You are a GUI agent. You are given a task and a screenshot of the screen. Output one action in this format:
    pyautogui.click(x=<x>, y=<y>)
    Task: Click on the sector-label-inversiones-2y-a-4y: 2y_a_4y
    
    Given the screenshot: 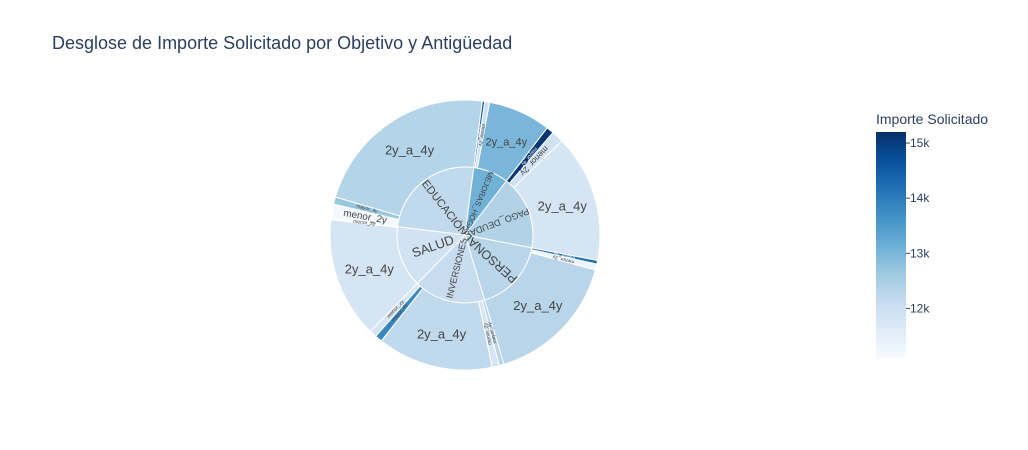 What is the action you would take?
    pyautogui.click(x=442, y=333)
    